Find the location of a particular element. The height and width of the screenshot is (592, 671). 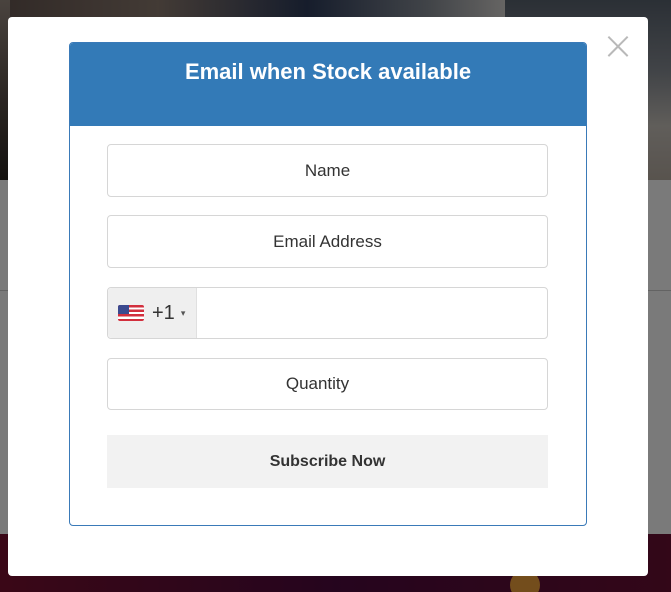

name-input: Name is located at coordinates (327, 170).